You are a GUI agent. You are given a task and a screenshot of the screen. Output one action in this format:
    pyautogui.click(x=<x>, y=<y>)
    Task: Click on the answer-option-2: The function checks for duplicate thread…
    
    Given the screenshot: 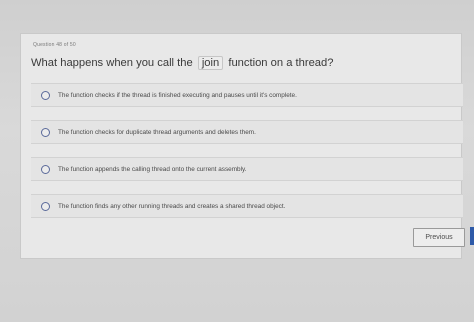 What is the action you would take?
    pyautogui.click(x=247, y=132)
    